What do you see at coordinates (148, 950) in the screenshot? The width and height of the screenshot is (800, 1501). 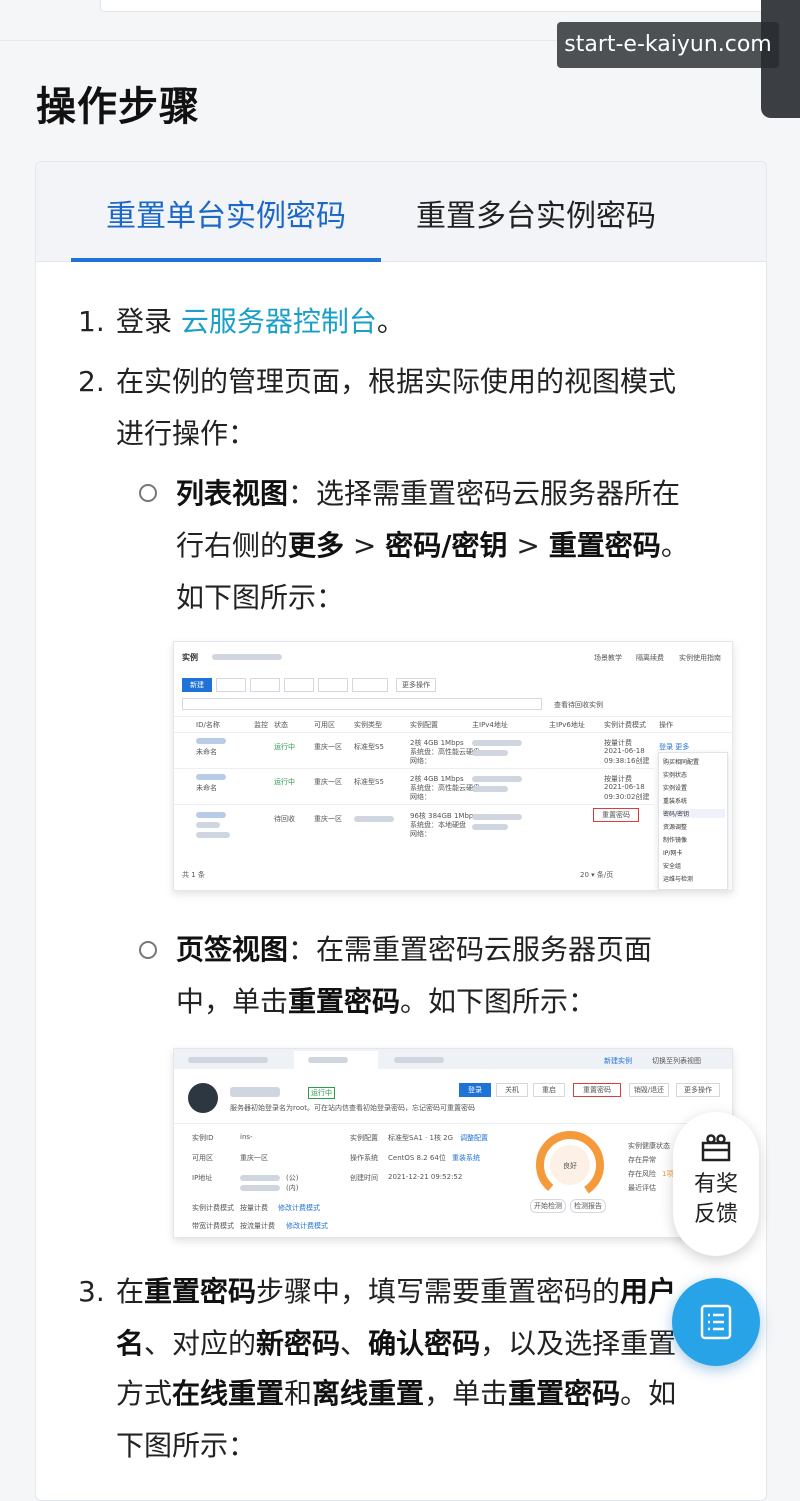 I see `bullet-circle` at bounding box center [148, 950].